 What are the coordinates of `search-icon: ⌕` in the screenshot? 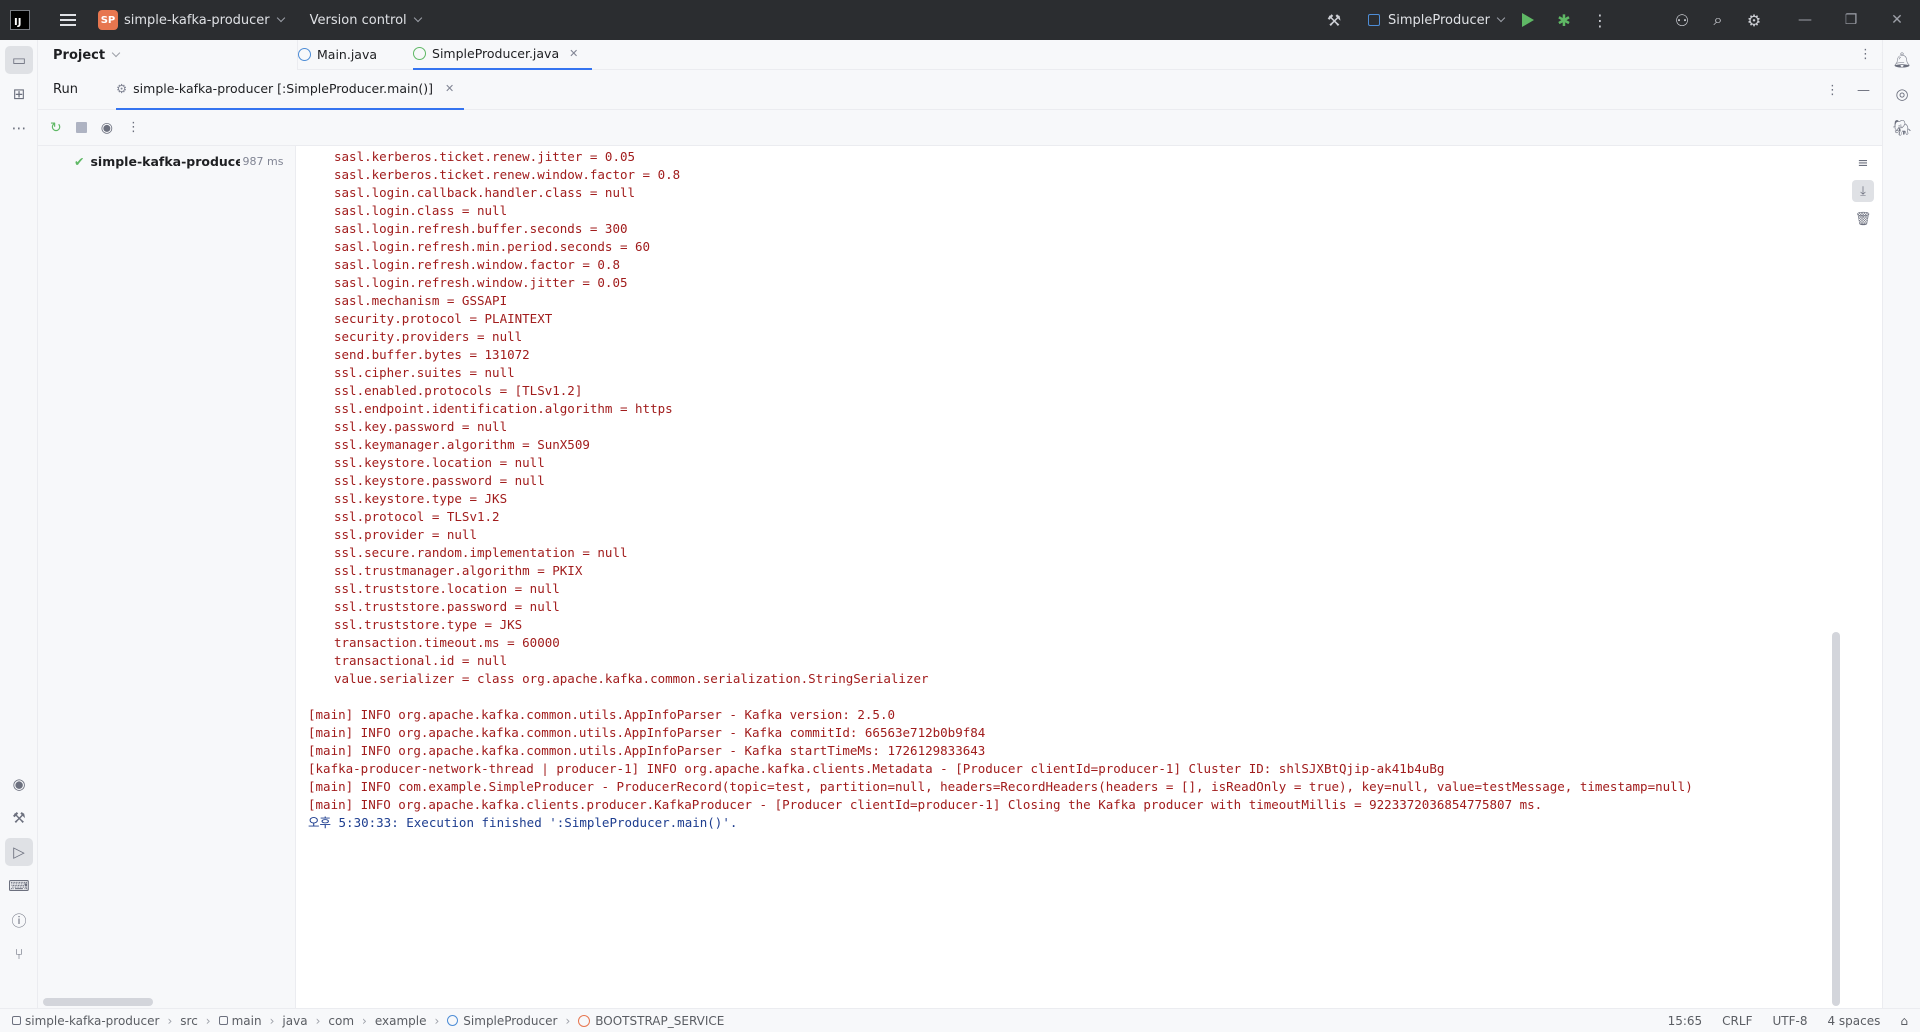 It's located at (1718, 20).